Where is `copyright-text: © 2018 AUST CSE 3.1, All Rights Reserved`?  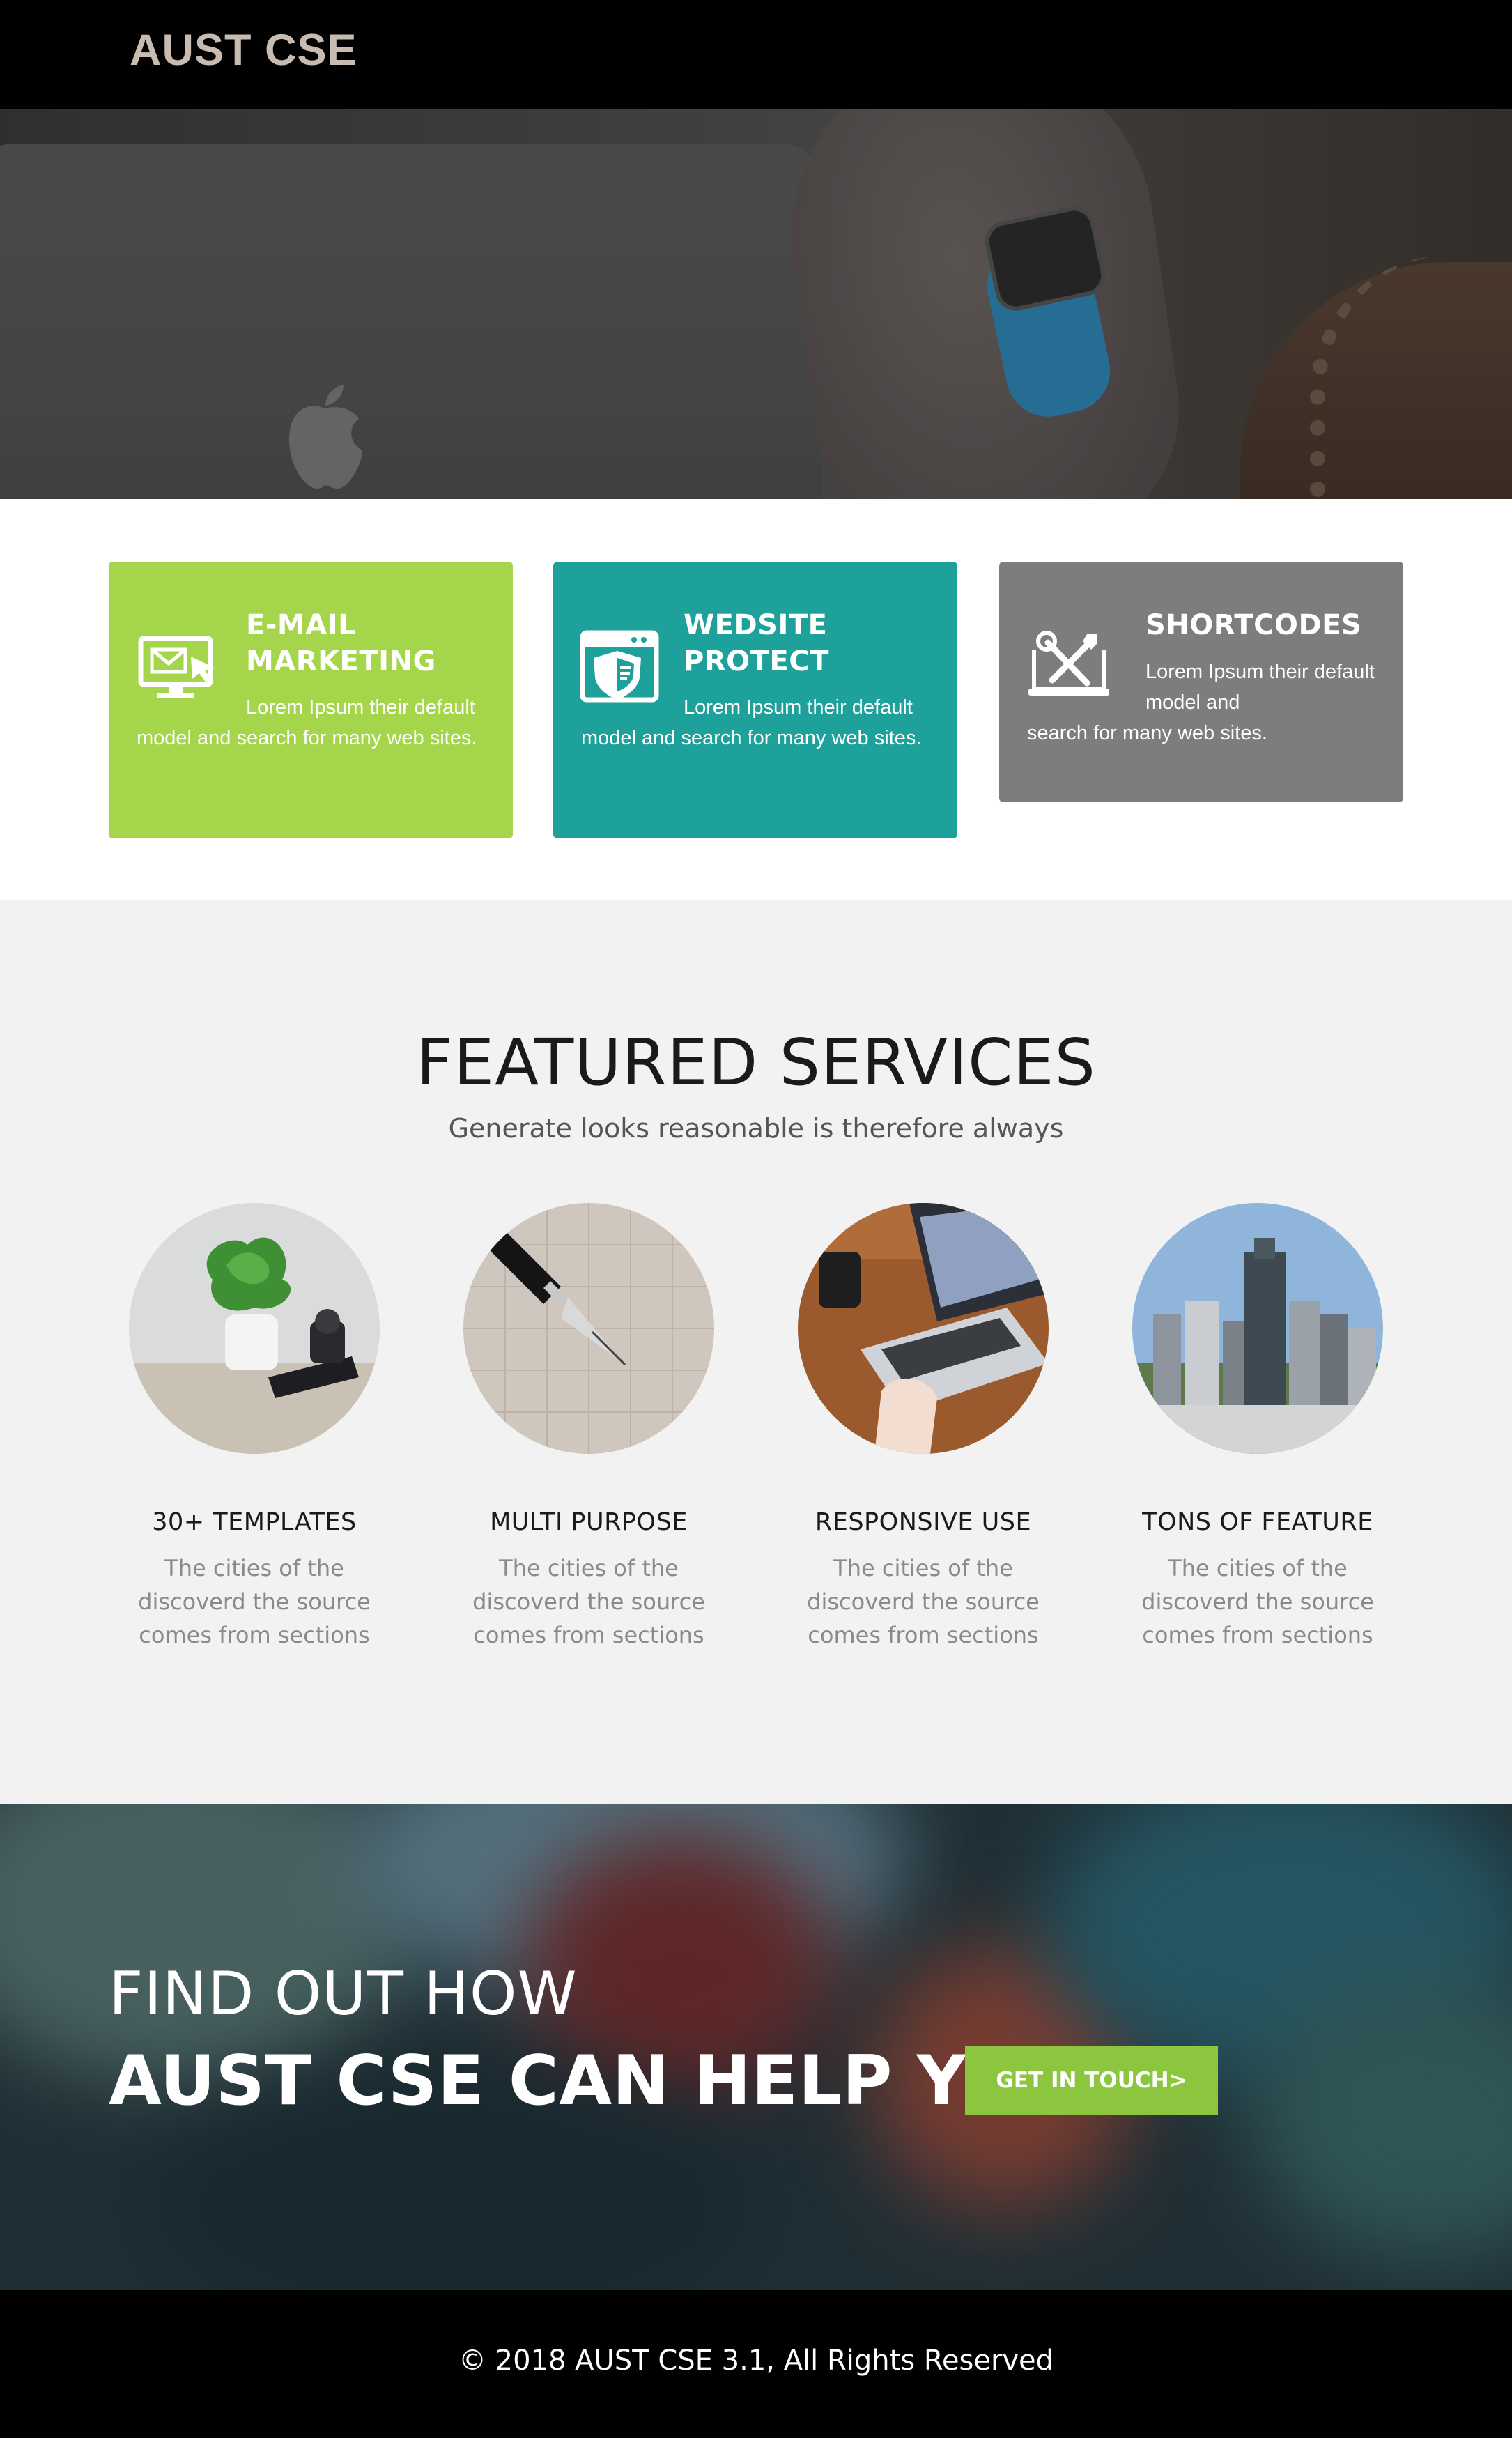 copyright-text: © 2018 AUST CSE 3.1, All Rights Reserved is located at coordinates (756, 2361).